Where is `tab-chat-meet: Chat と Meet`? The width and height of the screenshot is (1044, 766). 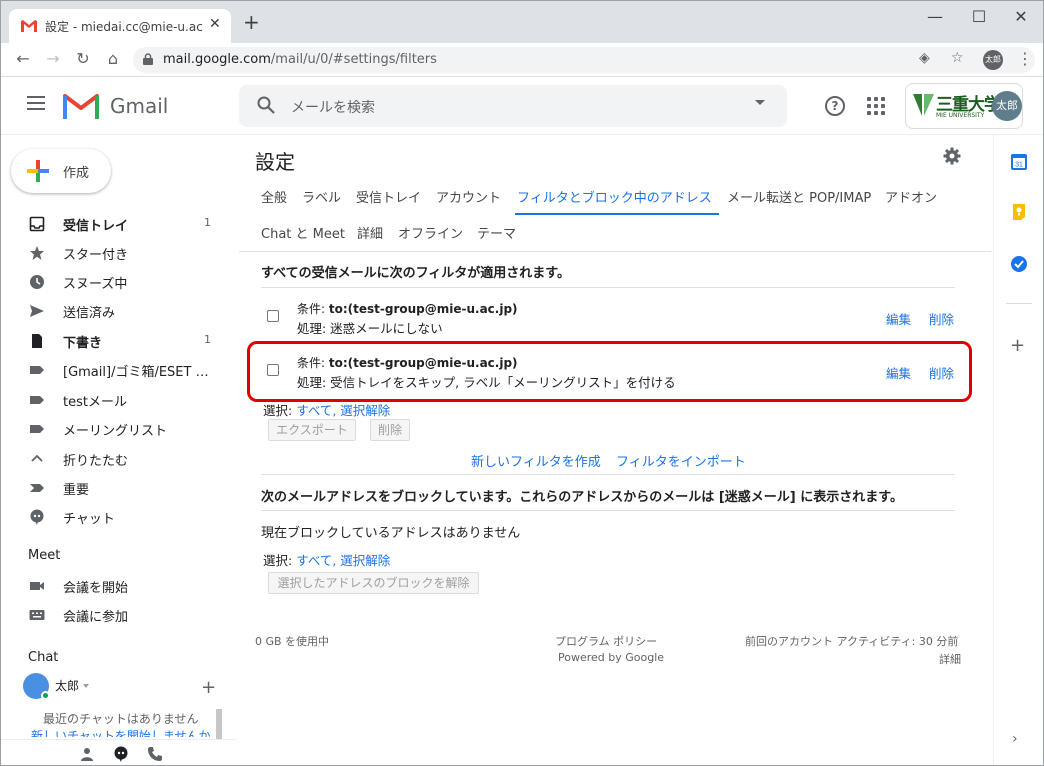
tab-chat-meet: Chat と Meet is located at coordinates (303, 232).